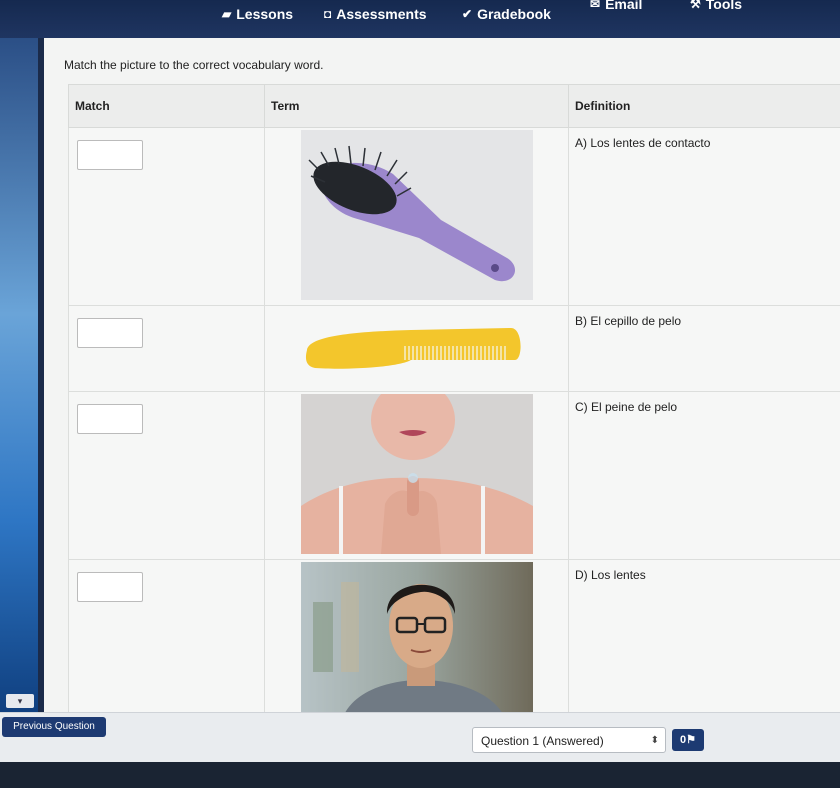  I want to click on flag-button: 0⚑, so click(688, 740).